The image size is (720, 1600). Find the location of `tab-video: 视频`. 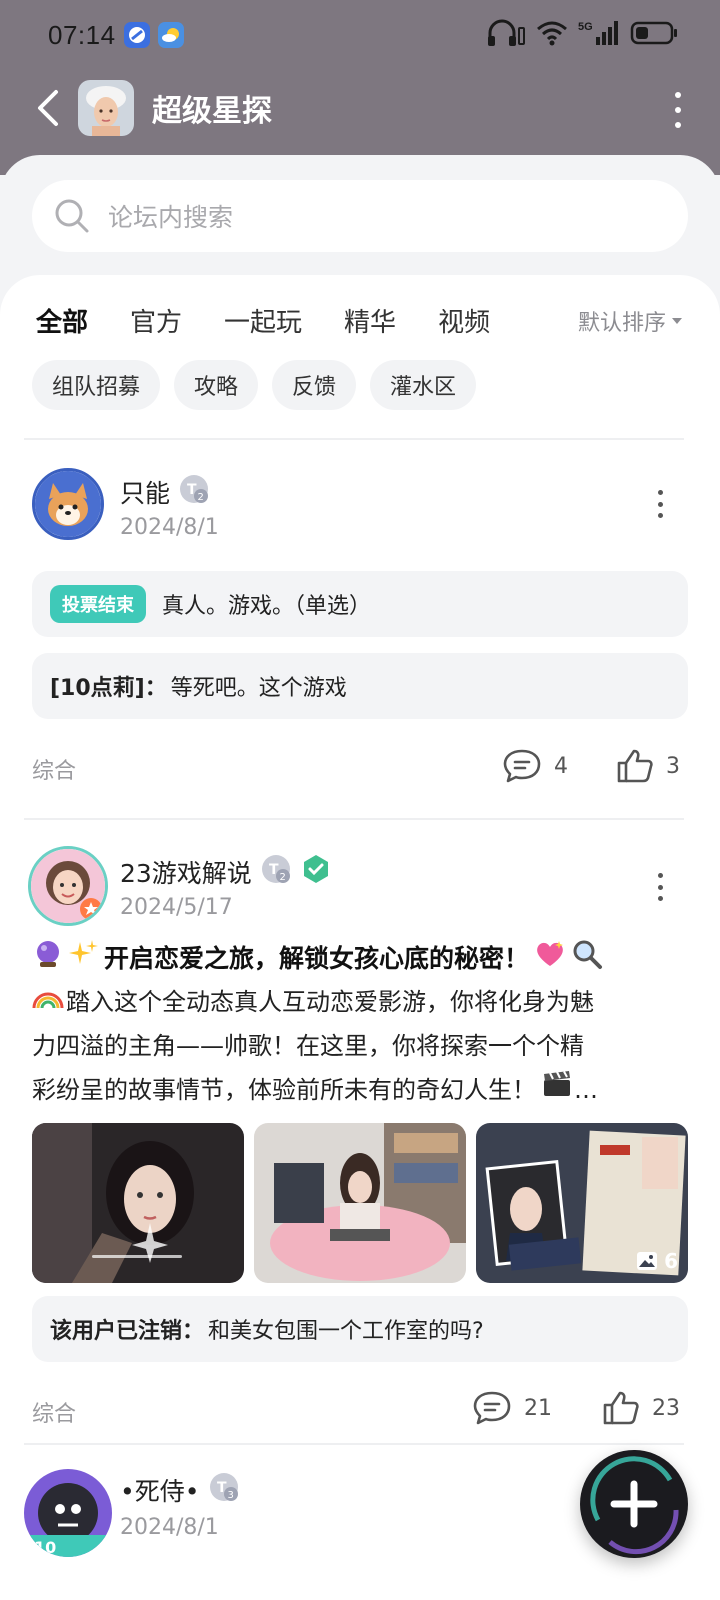

tab-video: 视频 is located at coordinates (464, 320).